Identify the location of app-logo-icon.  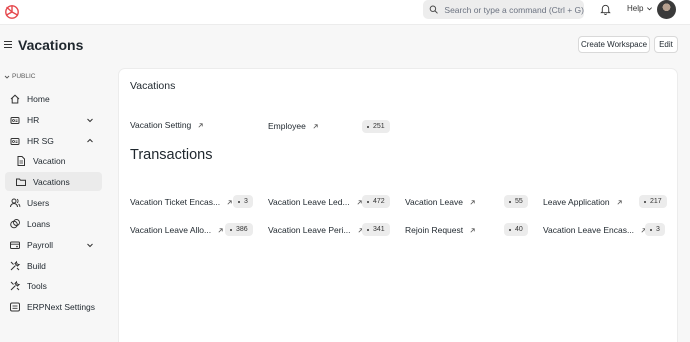
(12, 12).